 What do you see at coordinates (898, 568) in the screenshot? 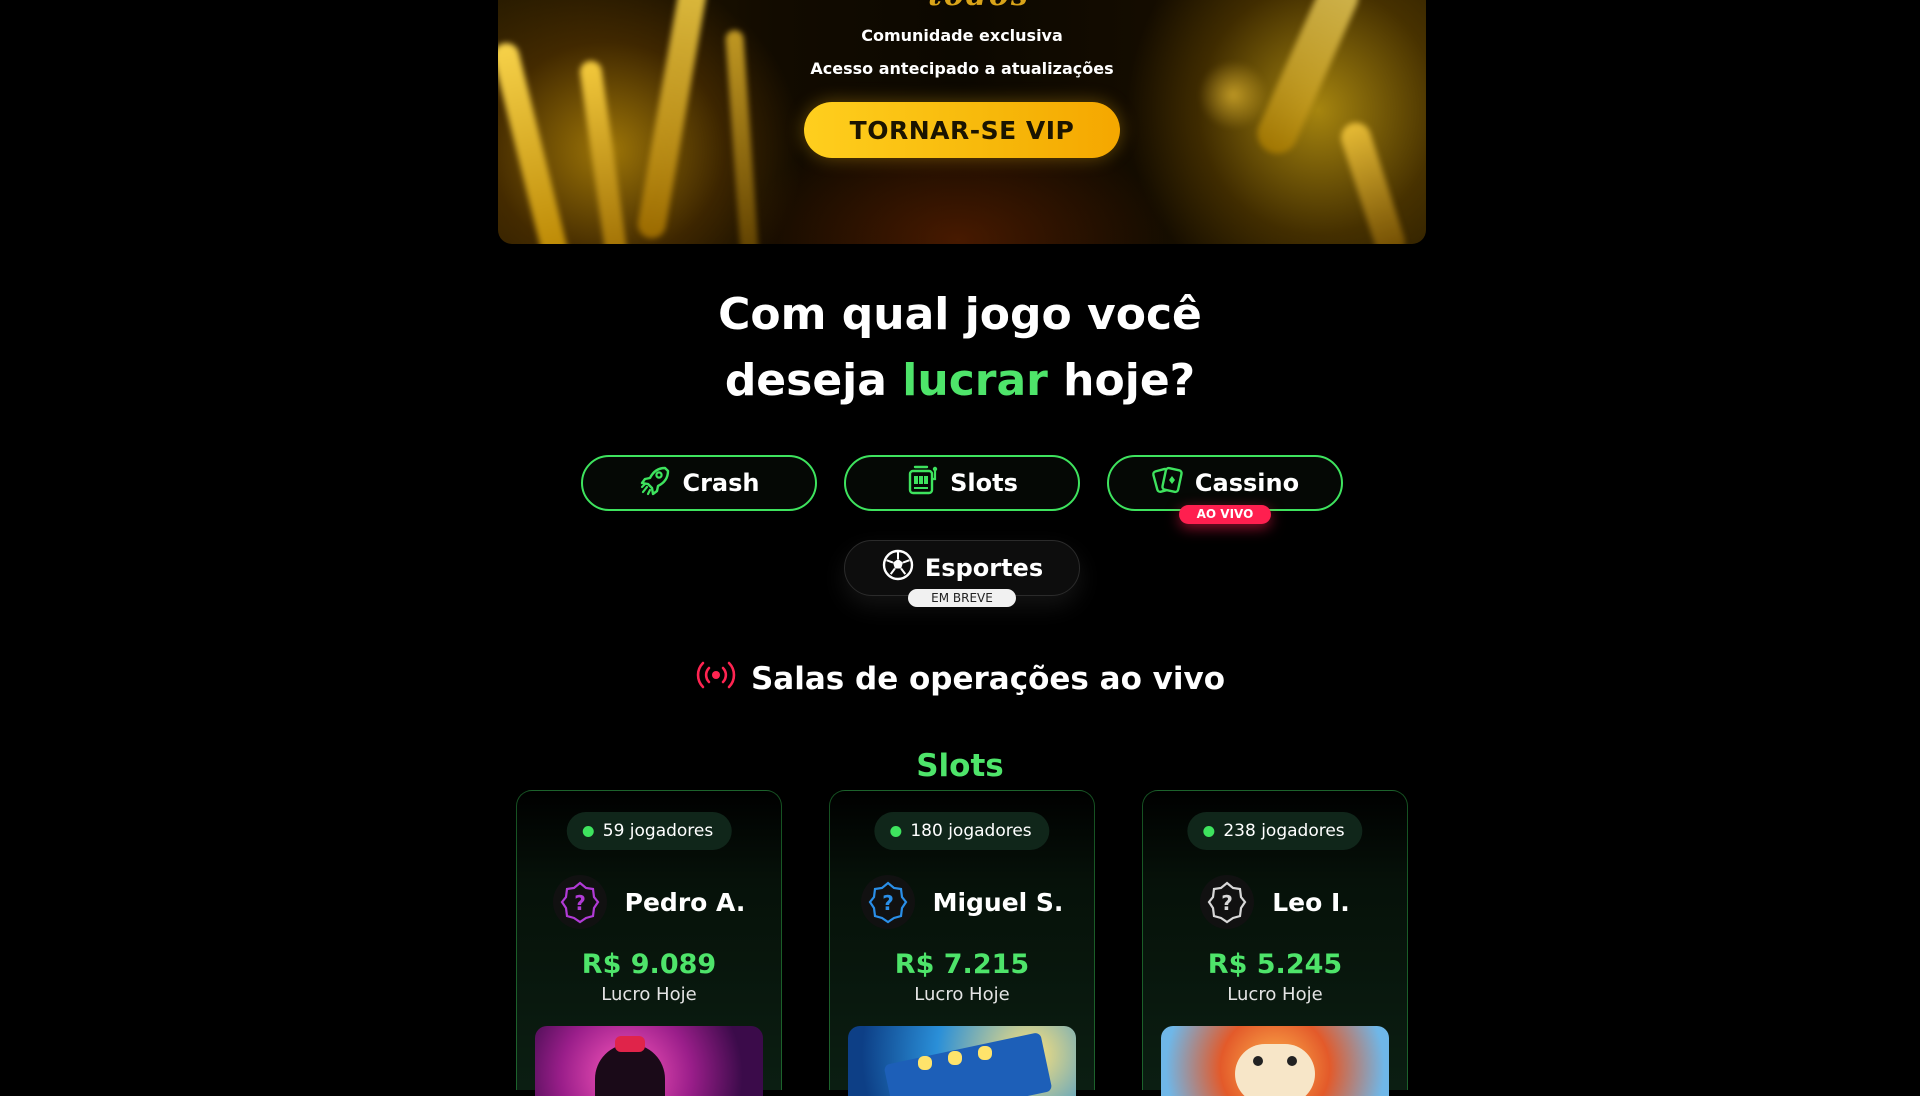
I see `soccer-ball-icon` at bounding box center [898, 568].